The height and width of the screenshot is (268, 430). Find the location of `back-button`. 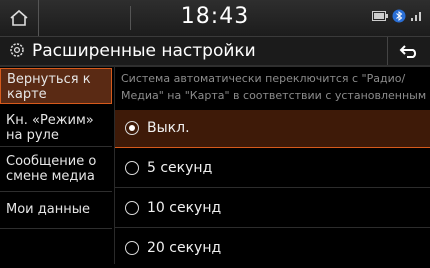

back-button is located at coordinates (408, 51).